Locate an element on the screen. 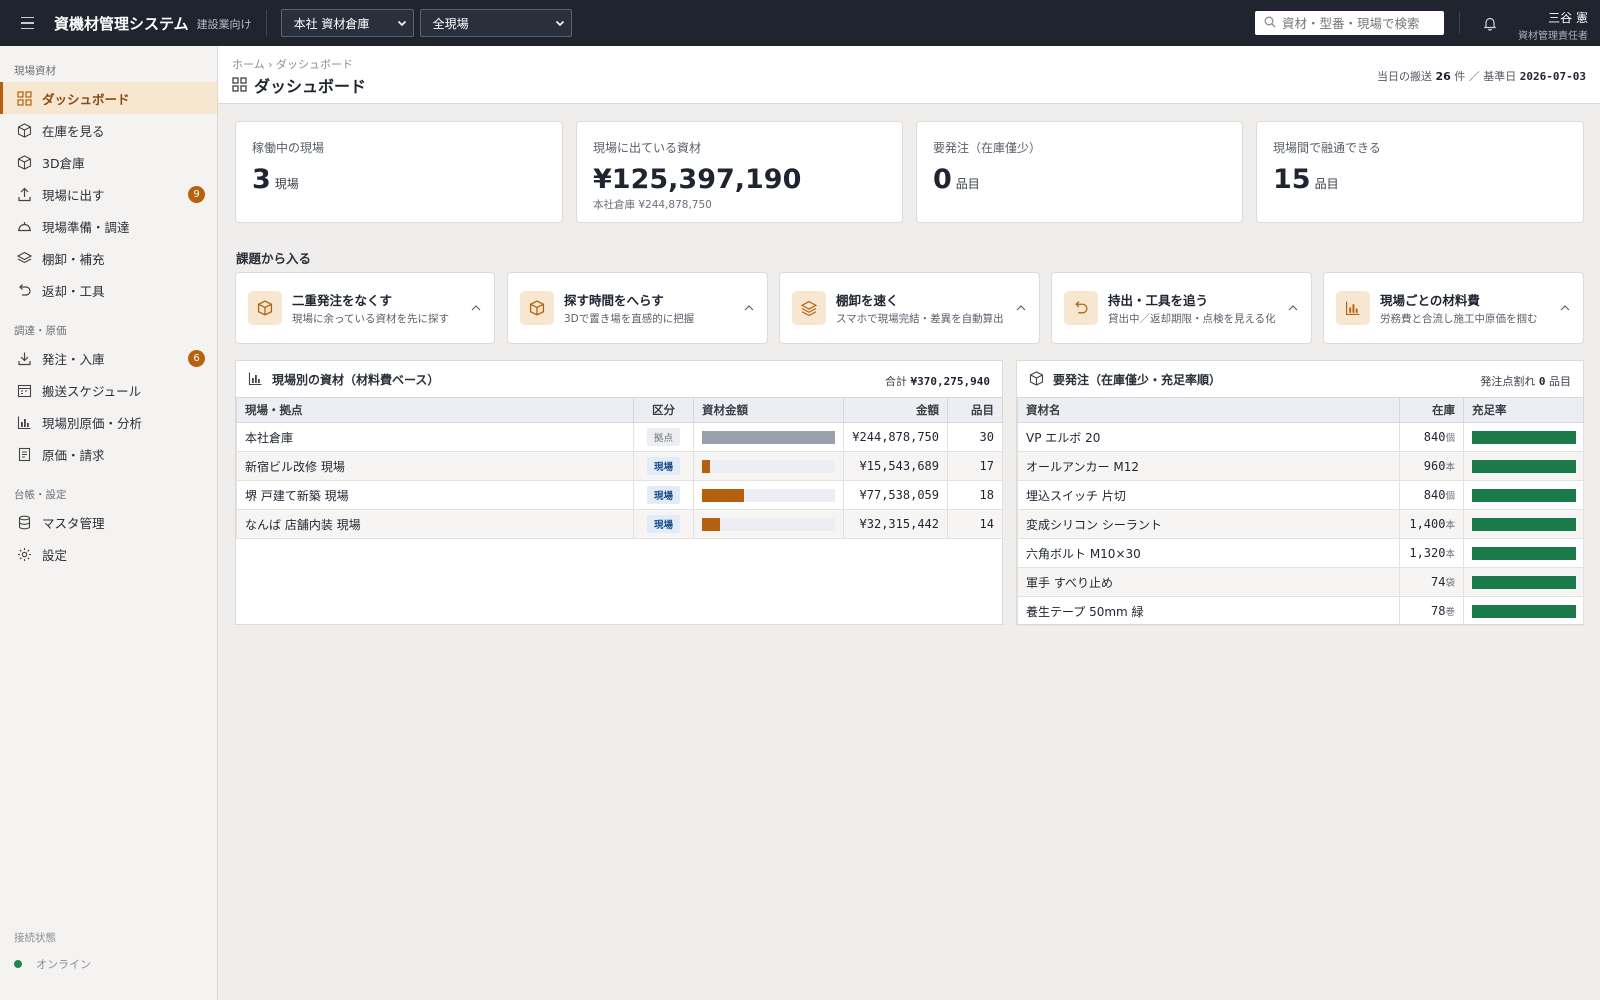 This screenshot has width=1600, height=1000. page-title: ダッシュボード is located at coordinates (299, 85).